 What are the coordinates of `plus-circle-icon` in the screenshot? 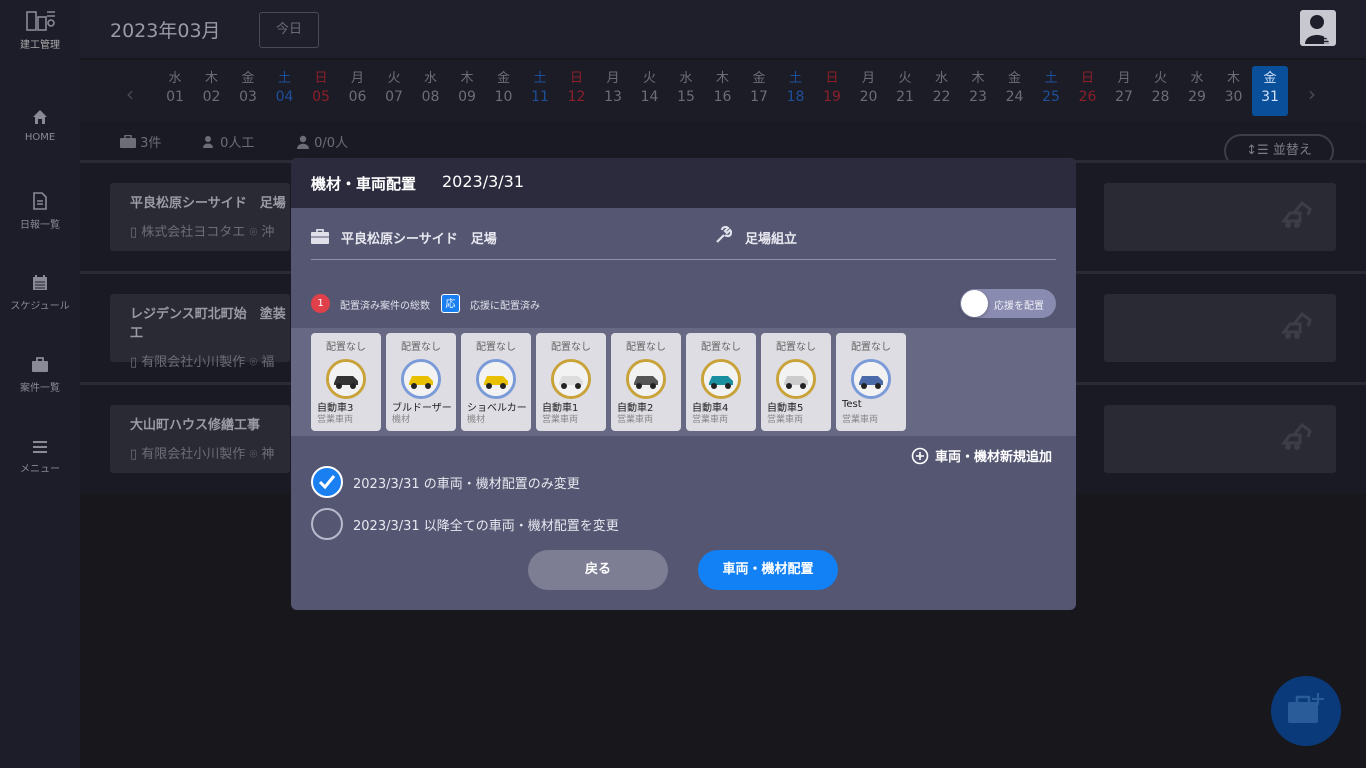 It's located at (920, 456).